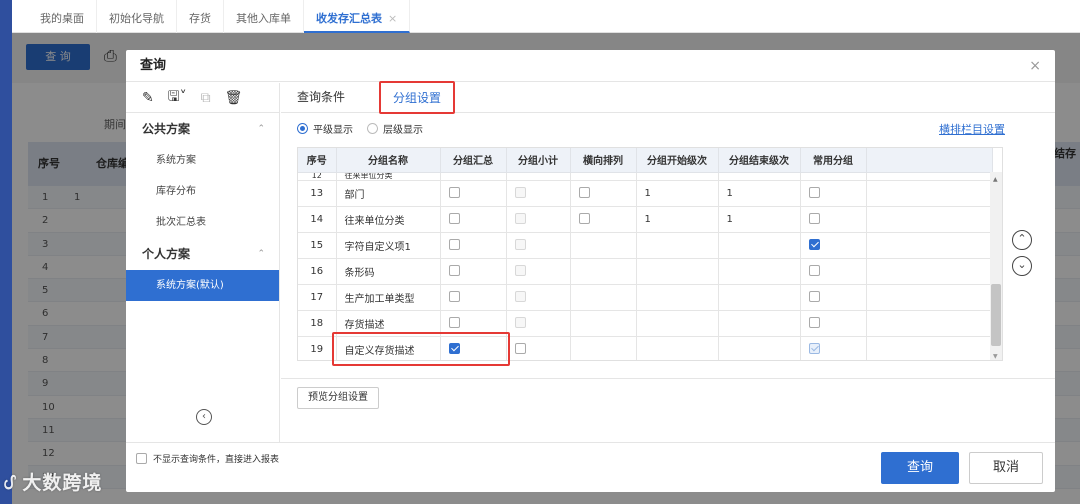 Image resolution: width=1080 pixels, height=504 pixels. Describe the element at coordinates (200, 16) in the screenshot. I see `tab-inventory: 存货` at that location.